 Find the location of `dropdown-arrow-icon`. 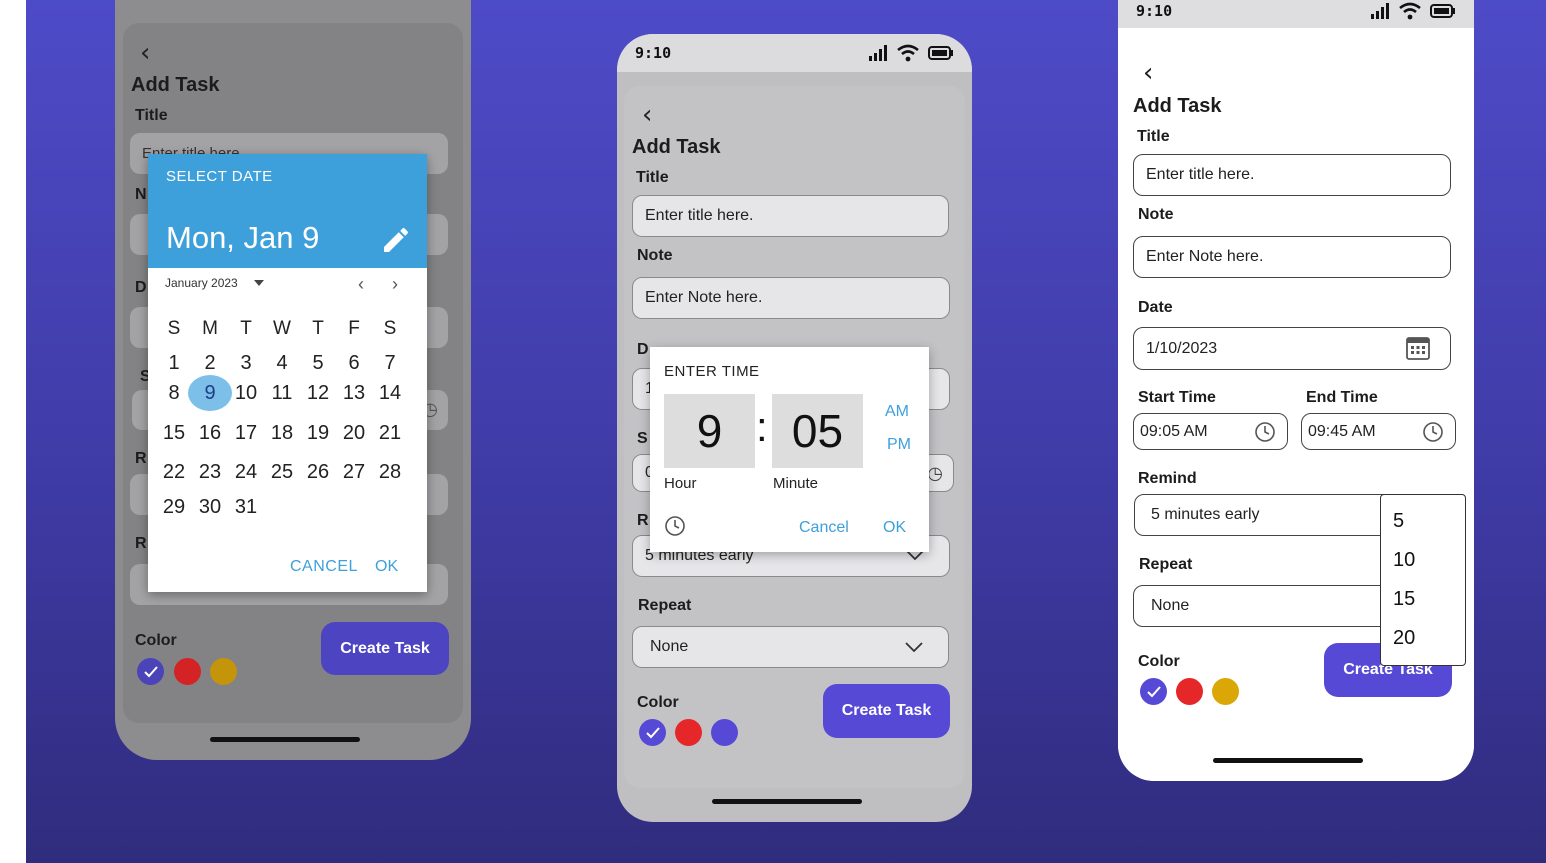

dropdown-arrow-icon is located at coordinates (259, 283).